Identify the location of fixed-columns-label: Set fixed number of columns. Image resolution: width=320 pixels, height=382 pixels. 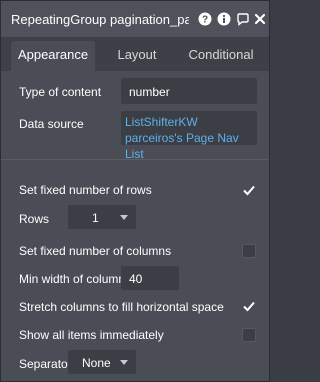
(95, 251).